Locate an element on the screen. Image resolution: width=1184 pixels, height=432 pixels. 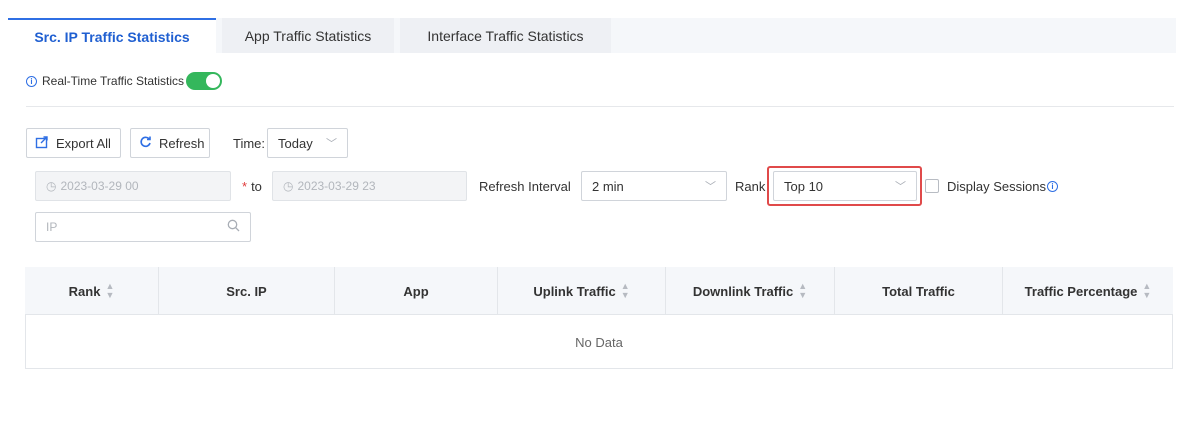
display-sessions-option: Display Sessions i is located at coordinates (991, 186).